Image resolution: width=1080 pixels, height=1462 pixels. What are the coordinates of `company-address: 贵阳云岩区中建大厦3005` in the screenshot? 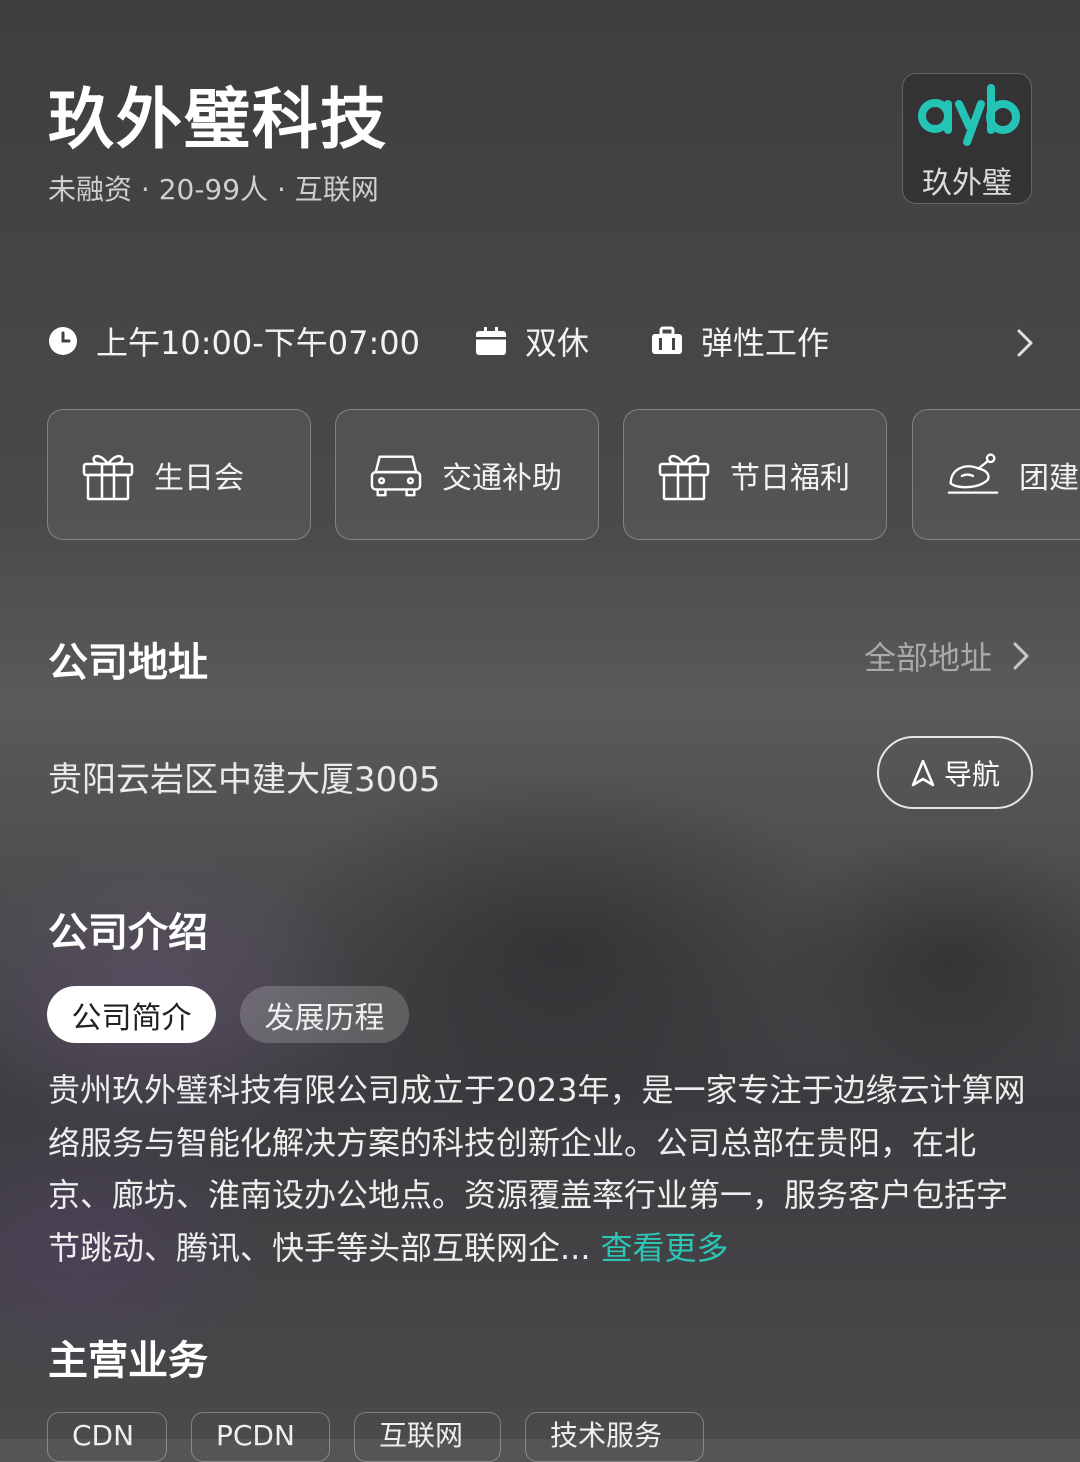 It's located at (244, 780).